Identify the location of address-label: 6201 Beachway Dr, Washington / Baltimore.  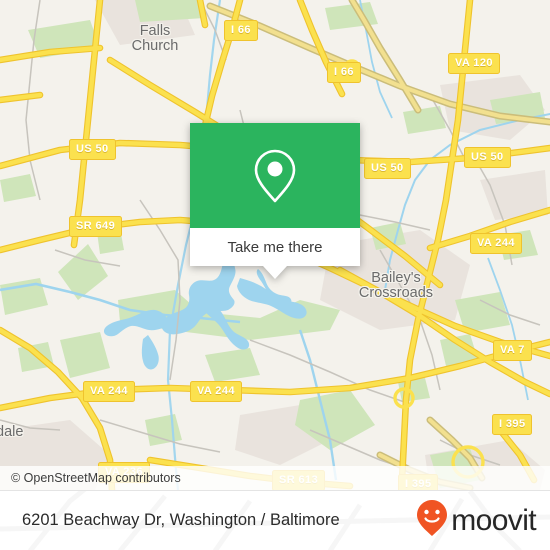
(181, 520).